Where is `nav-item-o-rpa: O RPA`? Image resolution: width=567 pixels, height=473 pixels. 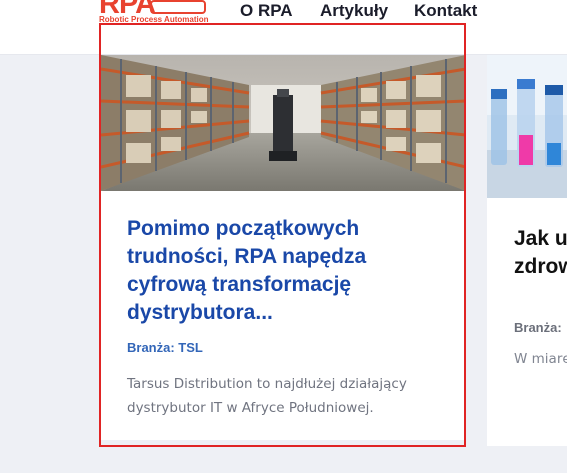 nav-item-o-rpa: O RPA is located at coordinates (266, 11).